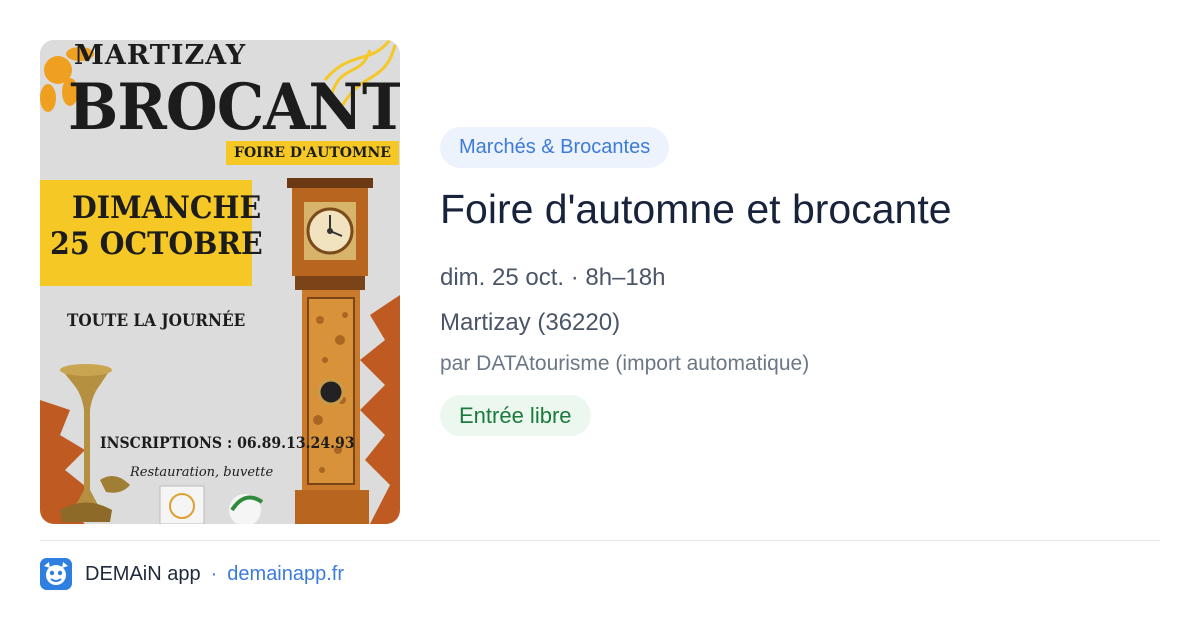  I want to click on price-badge: Entrée libre, so click(515, 415).